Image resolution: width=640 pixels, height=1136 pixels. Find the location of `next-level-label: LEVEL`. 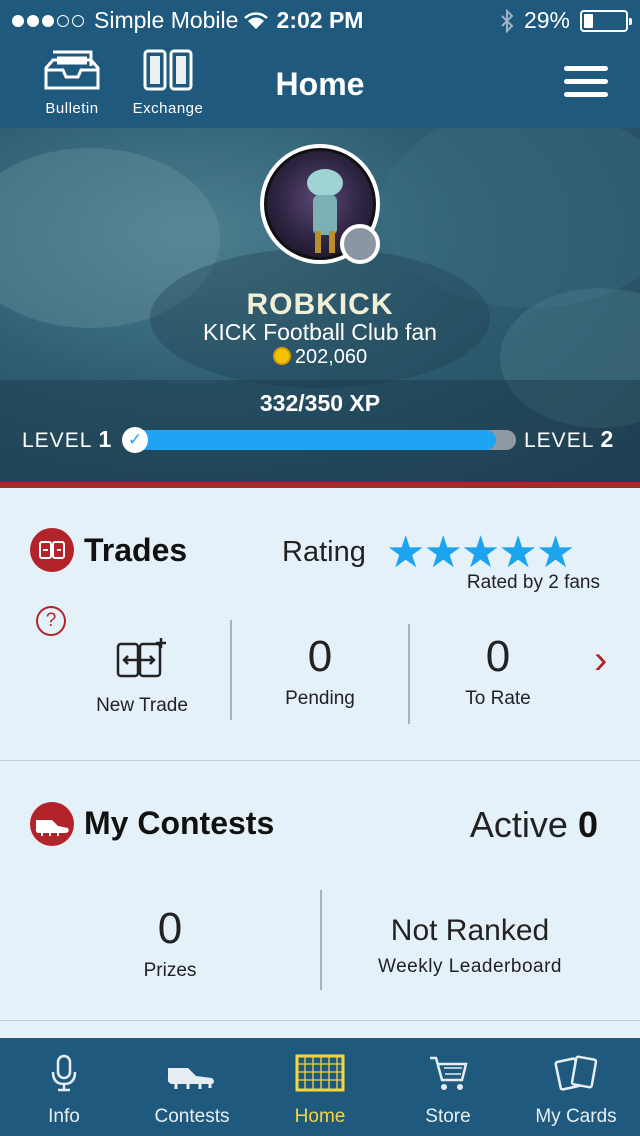

next-level-label: LEVEL is located at coordinates (559, 440).